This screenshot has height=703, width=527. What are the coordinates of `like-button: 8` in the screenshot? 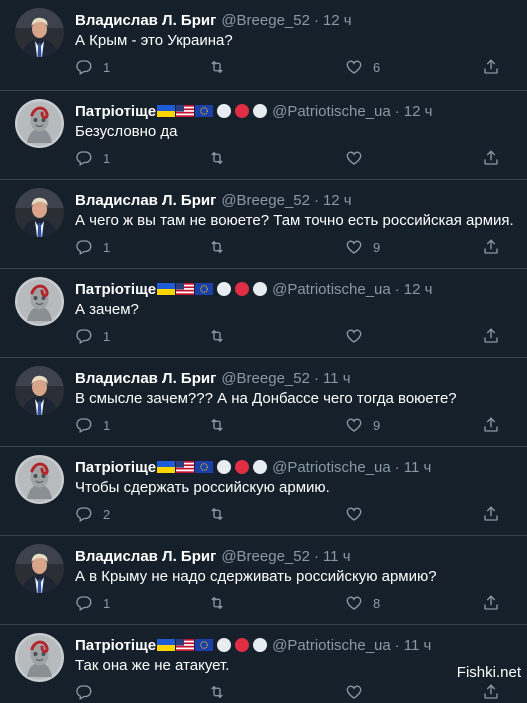 It's located at (362, 603).